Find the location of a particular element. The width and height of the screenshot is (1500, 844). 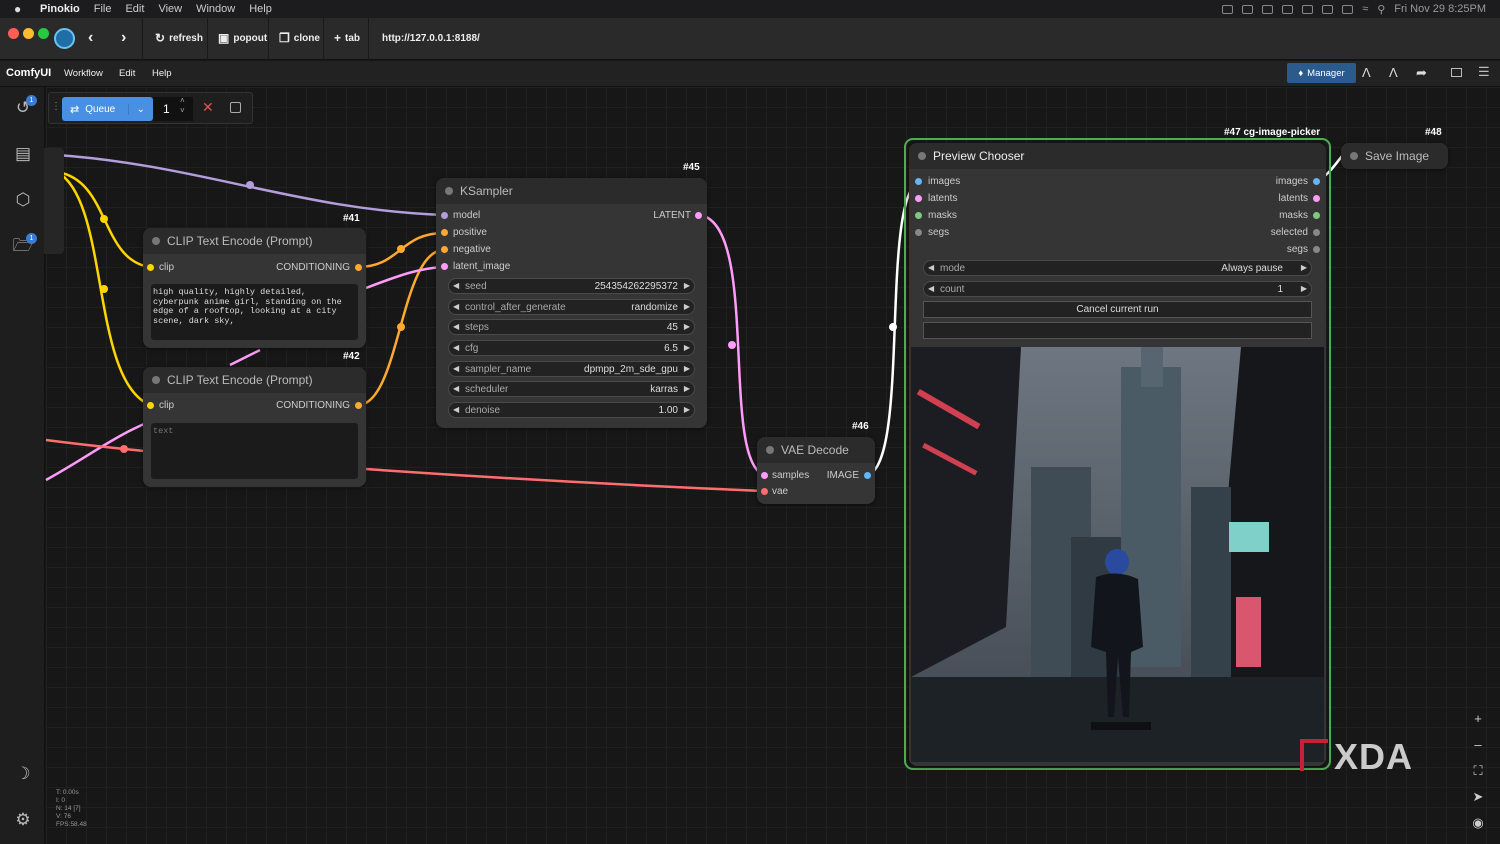

queue-button: ⇄ Queue ⌄ is located at coordinates (107, 109).